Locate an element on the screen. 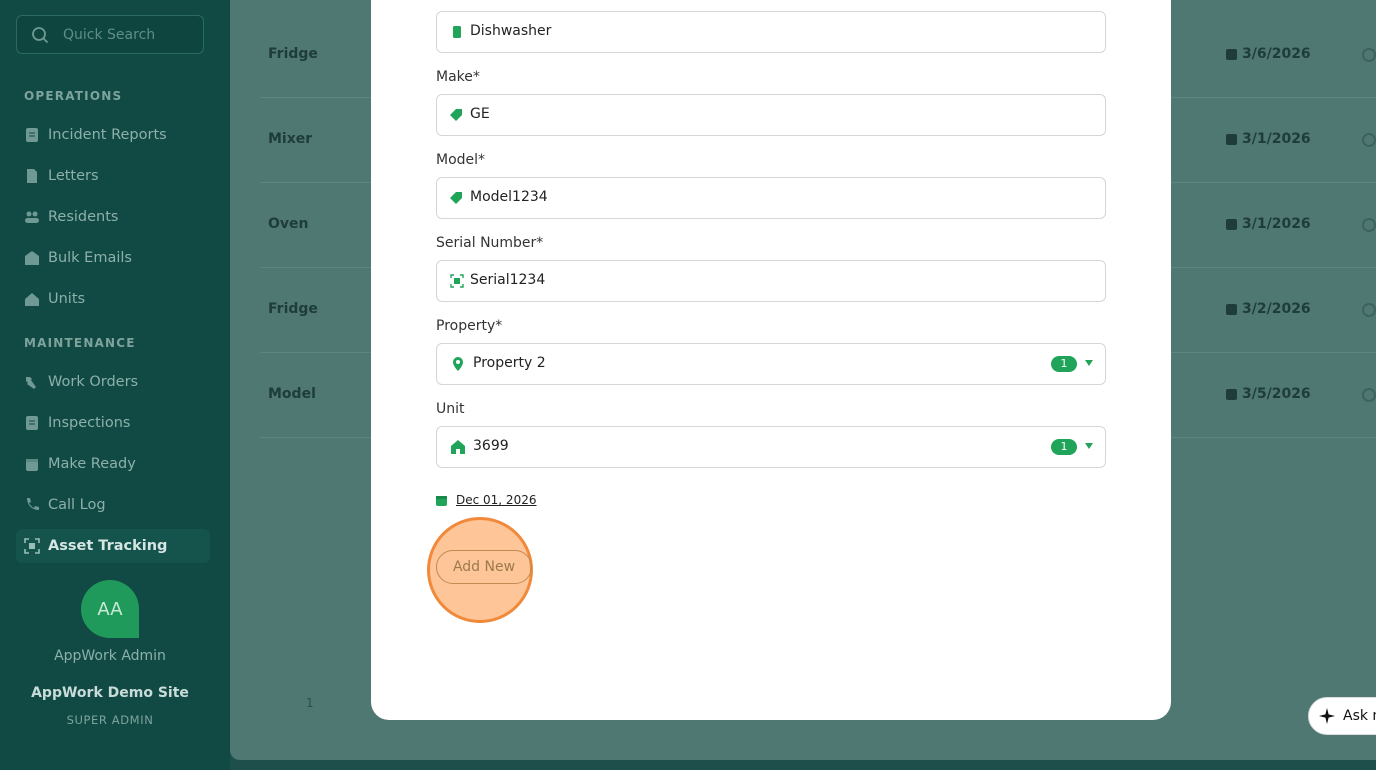 This screenshot has width=1376, height=770. row-date-text: 3/2/2026 is located at coordinates (1276, 309).